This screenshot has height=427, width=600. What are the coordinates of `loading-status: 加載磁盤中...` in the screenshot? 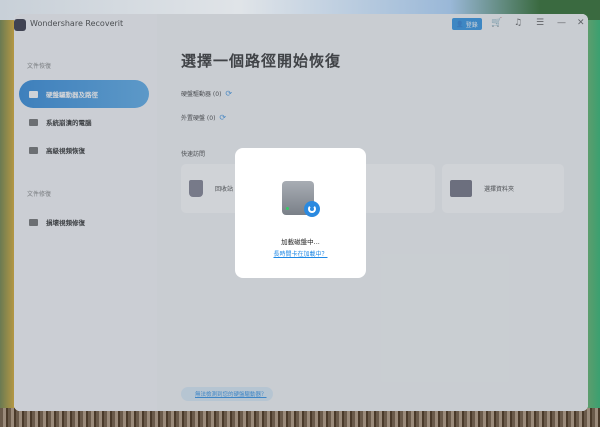 It's located at (300, 242).